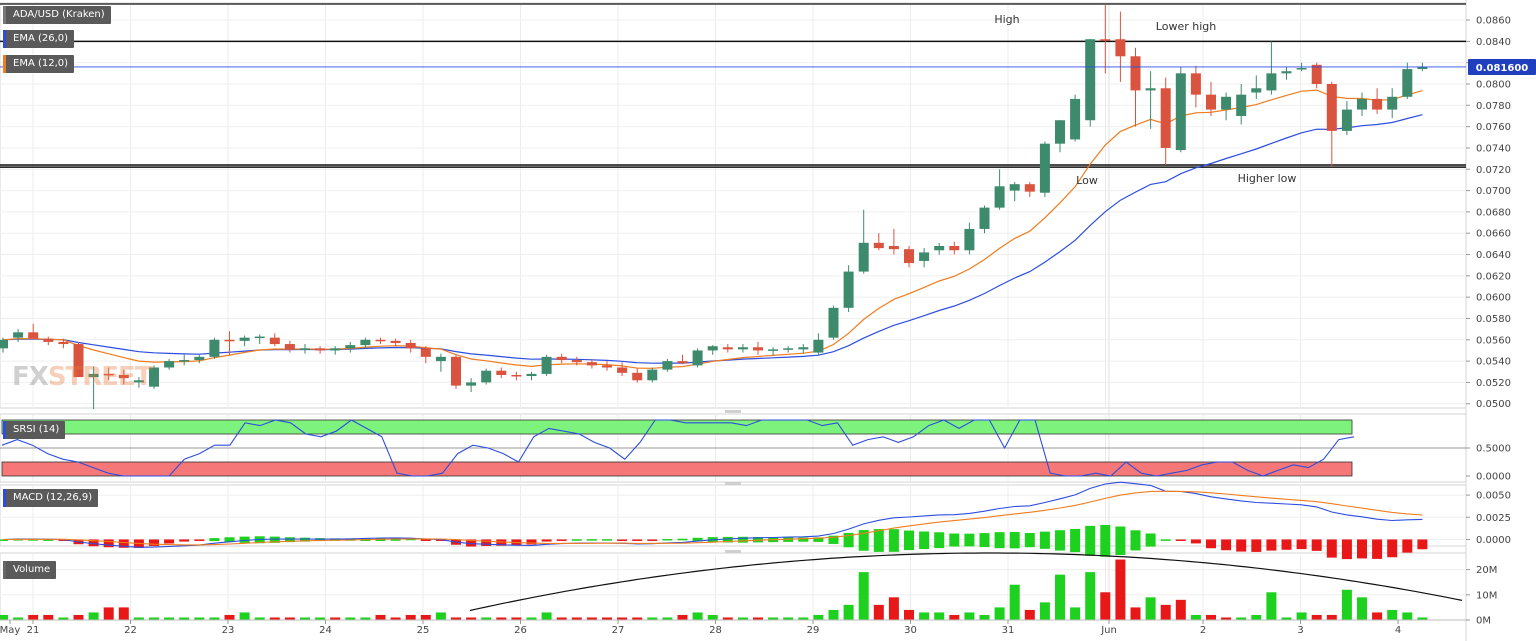  I want to click on ema-long-label: EMA (26,0), so click(39, 39).